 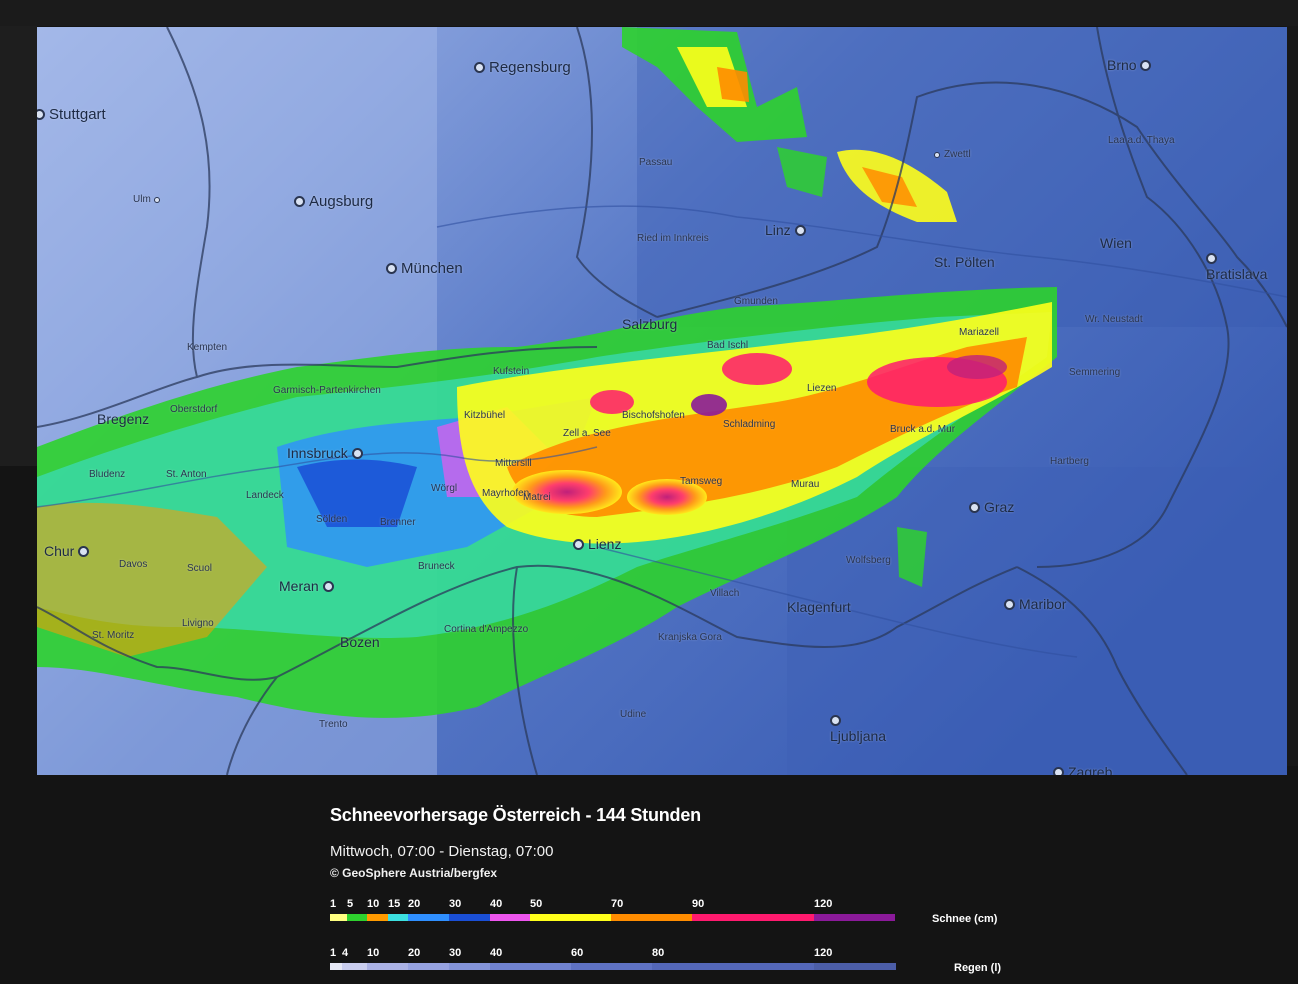 I want to click on legend_rain-tick: 40, so click(x=496, y=953).